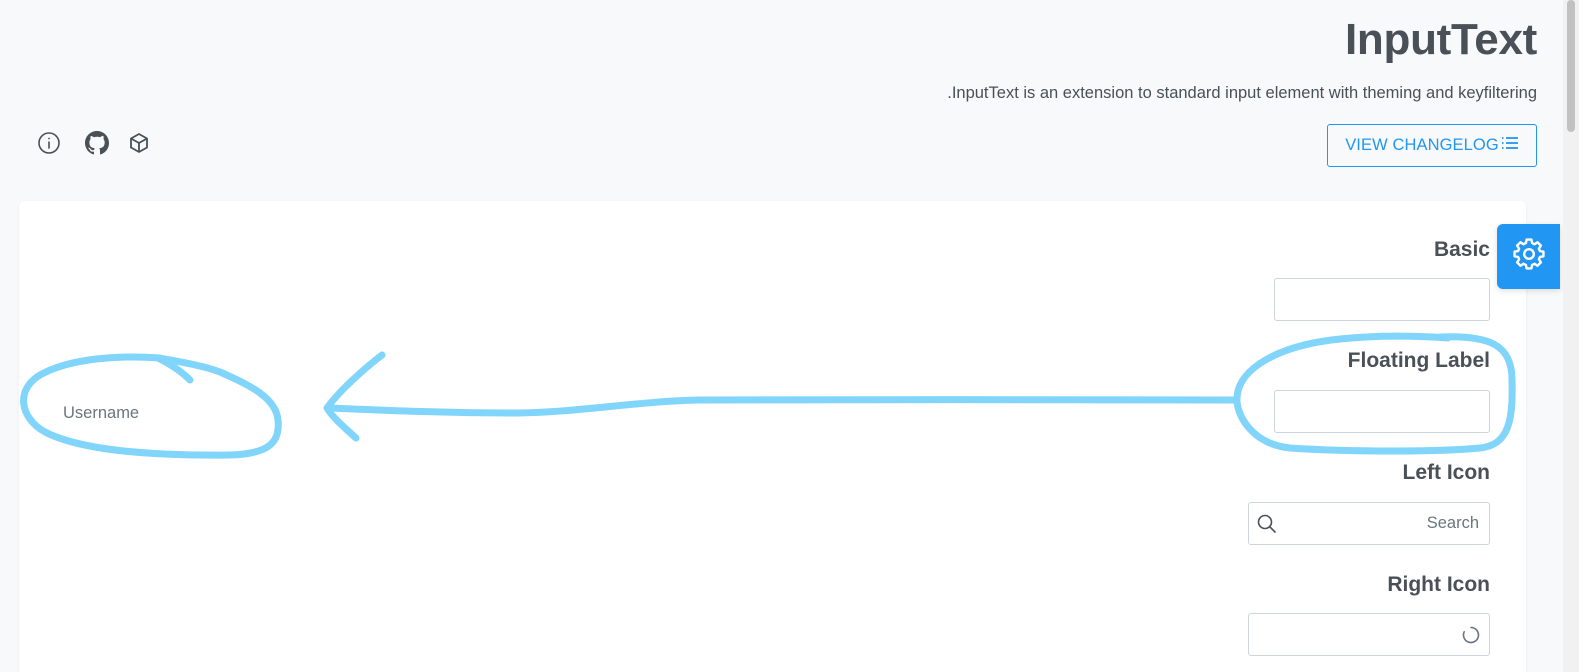 The width and height of the screenshot is (1579, 672). Describe the element at coordinates (1471, 635) in the screenshot. I see `spinner-icon` at that location.